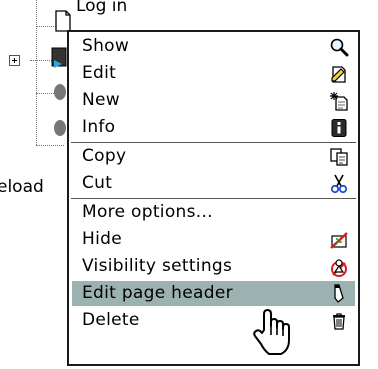 The height and width of the screenshot is (369, 378). I want to click on menu-item-cut: Cut, so click(213, 183).